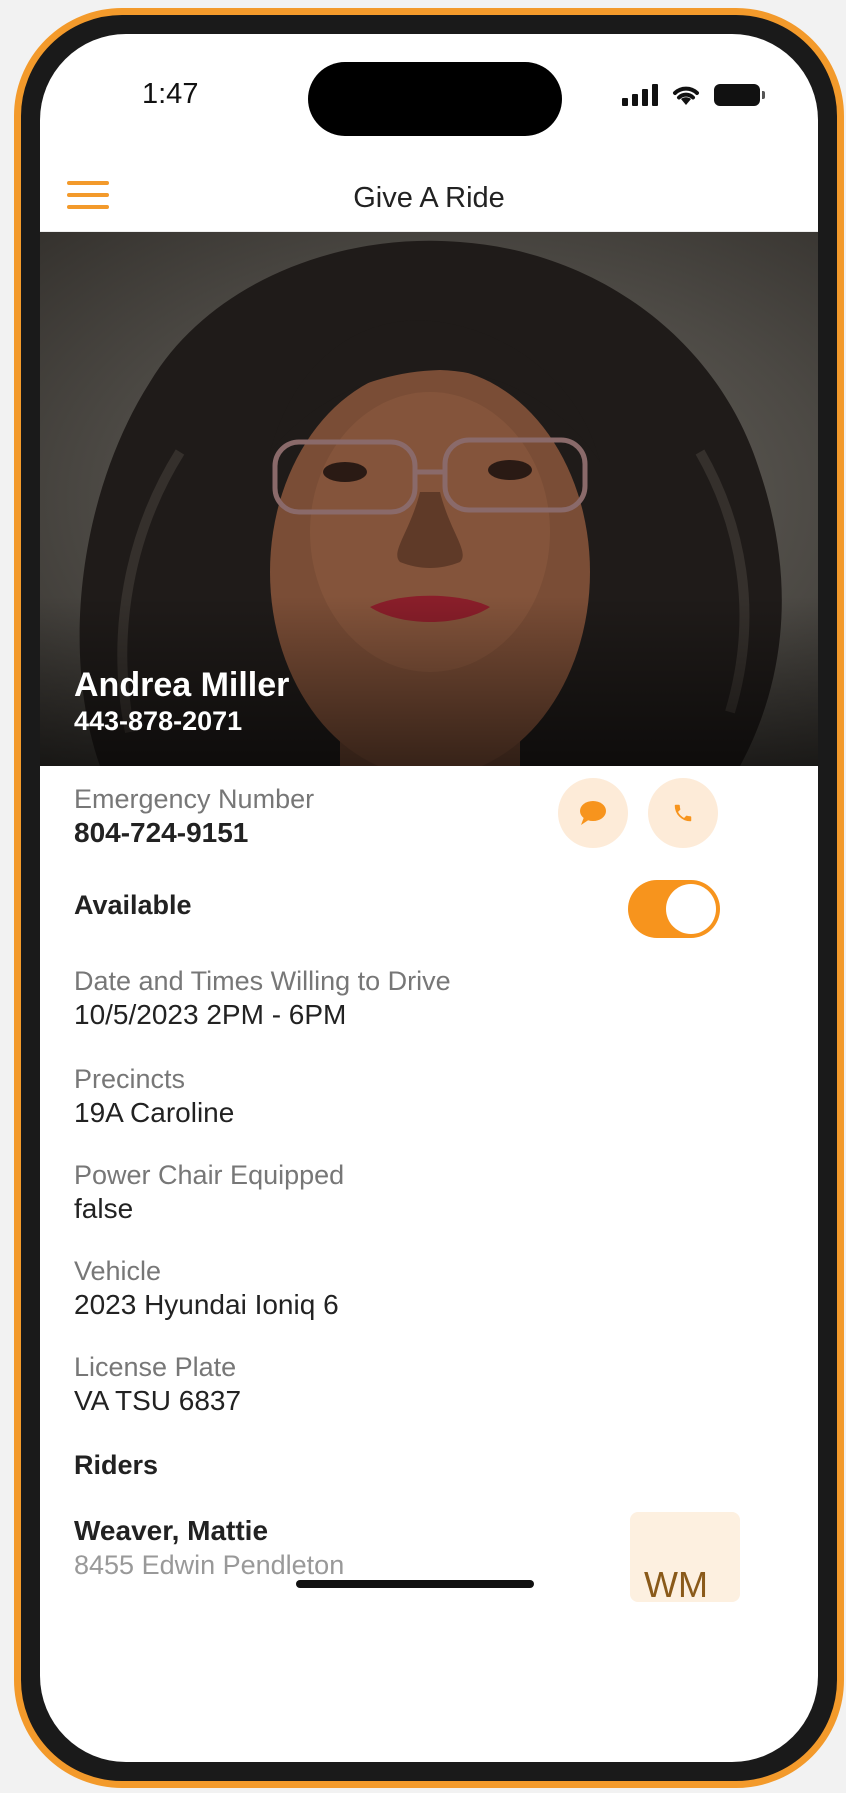 Image resolution: width=846 pixels, height=1793 pixels. Describe the element at coordinates (171, 1530) in the screenshot. I see `rider-name: Weaver, Mattie` at that location.